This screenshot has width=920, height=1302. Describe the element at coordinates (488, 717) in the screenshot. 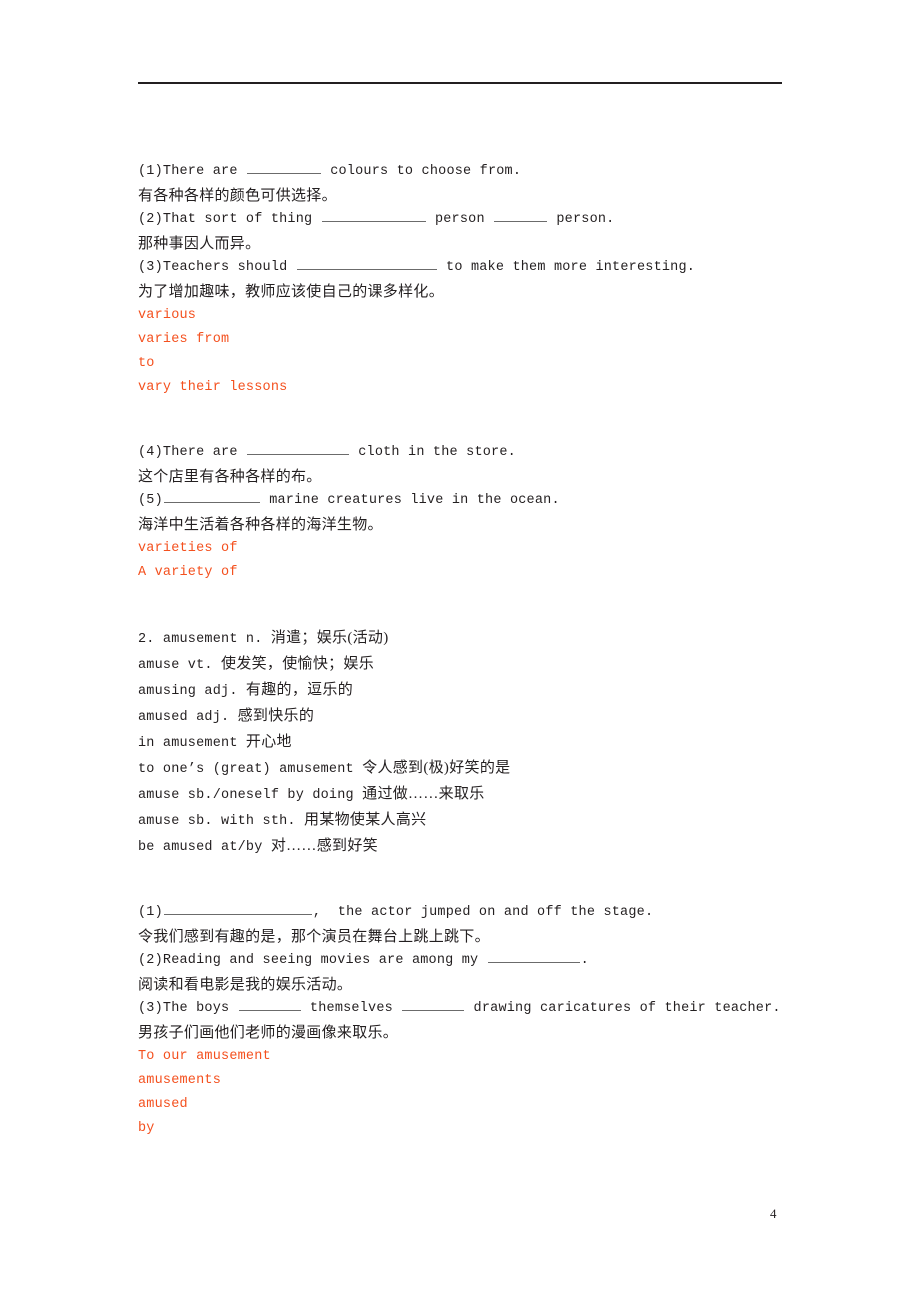

I see `vocabulary-line: amused adj. 感到快乐的` at that location.